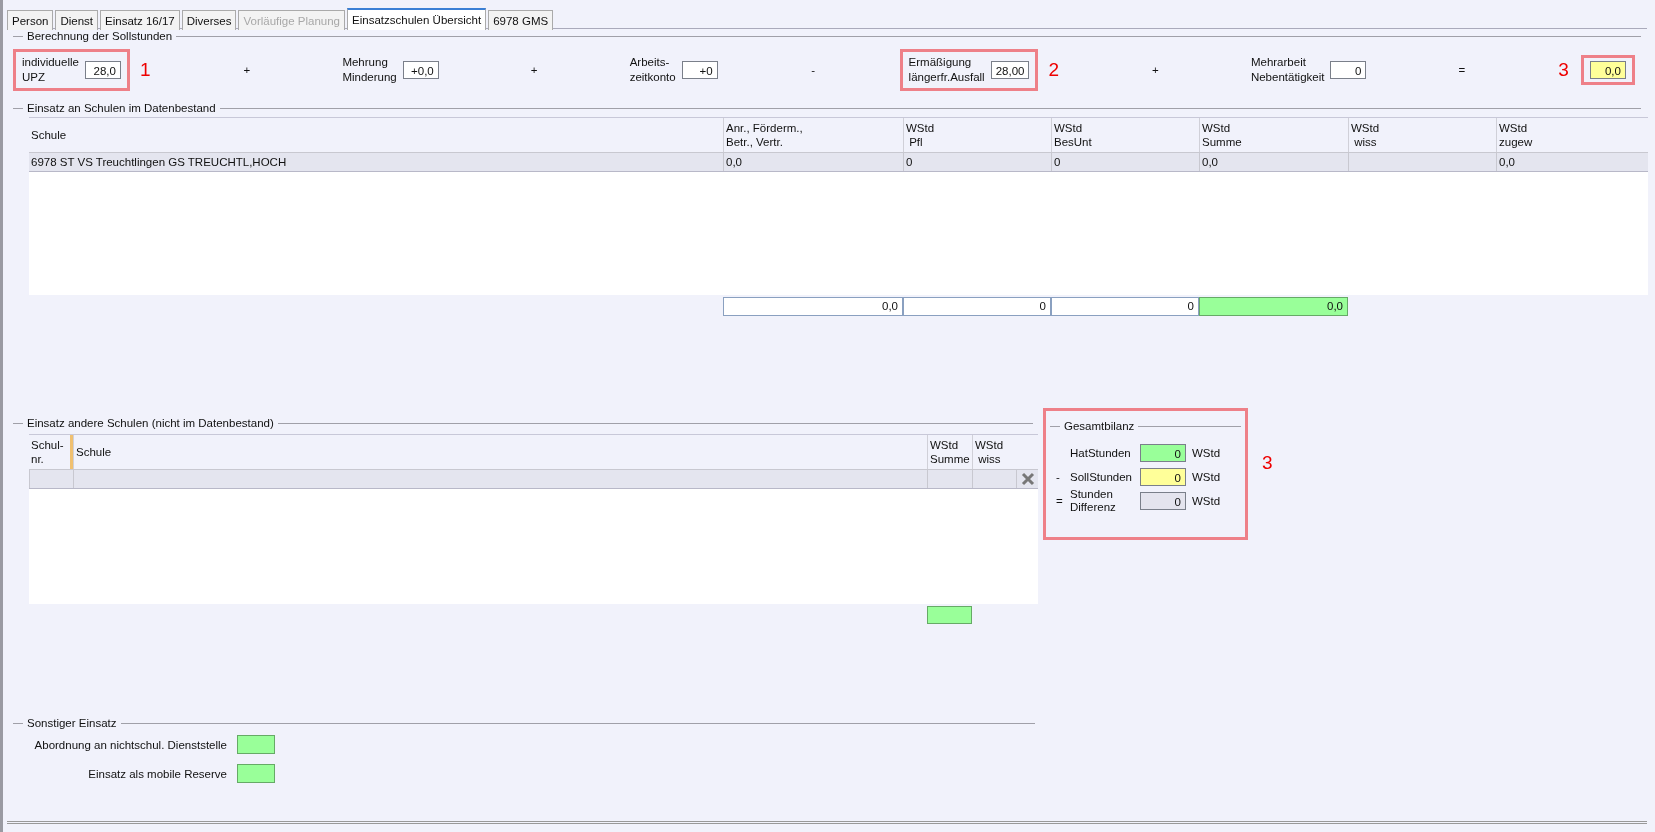 This screenshot has height=832, width=1655. What do you see at coordinates (102, 70) in the screenshot?
I see `number-field: 28,0` at bounding box center [102, 70].